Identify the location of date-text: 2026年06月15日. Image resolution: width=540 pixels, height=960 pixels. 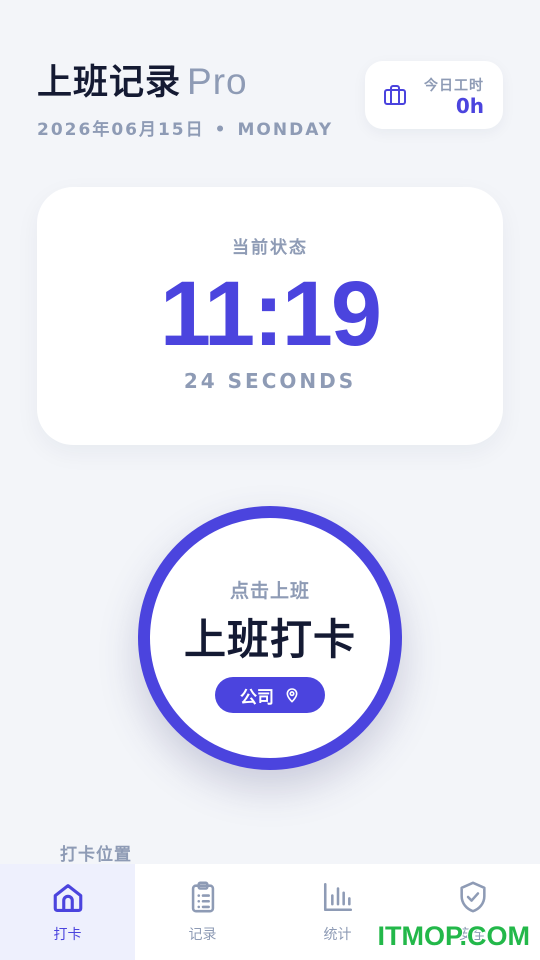
(121, 130).